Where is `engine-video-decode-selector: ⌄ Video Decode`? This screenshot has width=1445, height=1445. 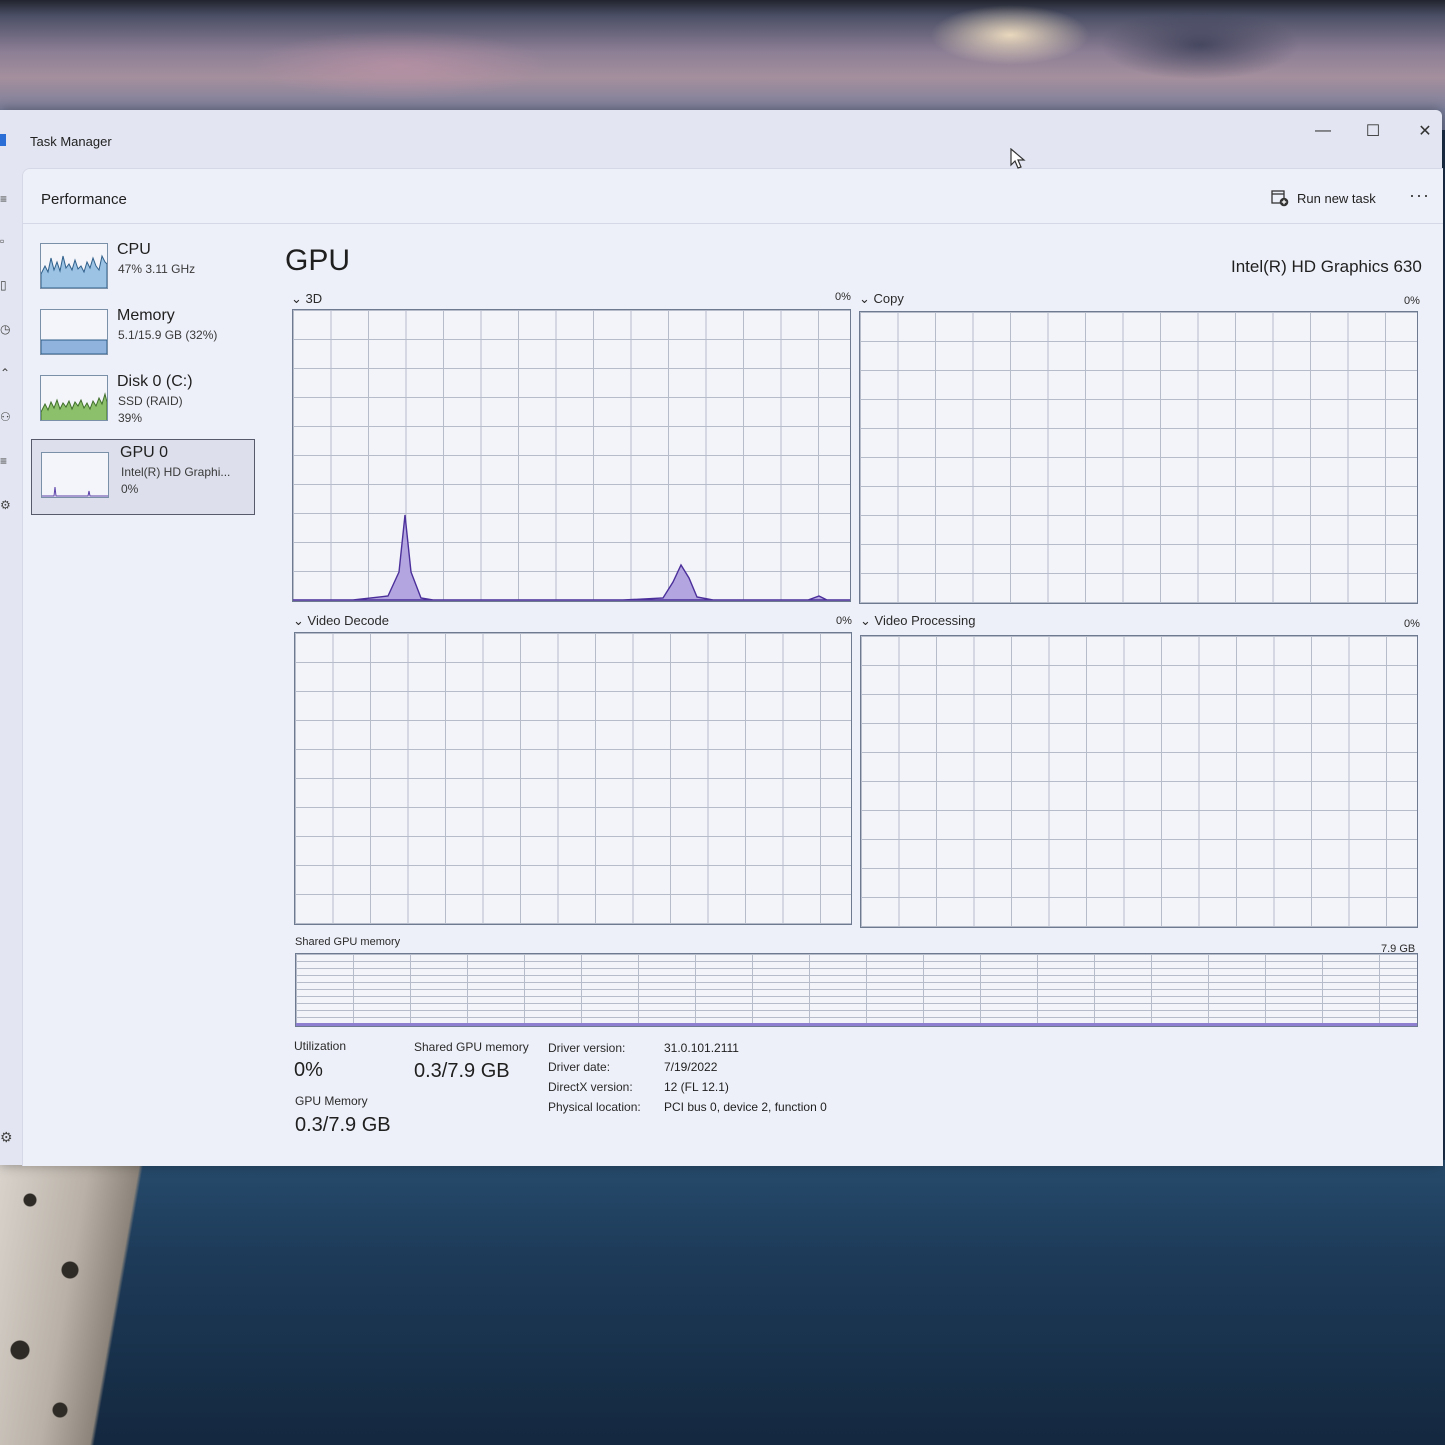 engine-video-decode-selector: ⌄ Video Decode is located at coordinates (341, 621).